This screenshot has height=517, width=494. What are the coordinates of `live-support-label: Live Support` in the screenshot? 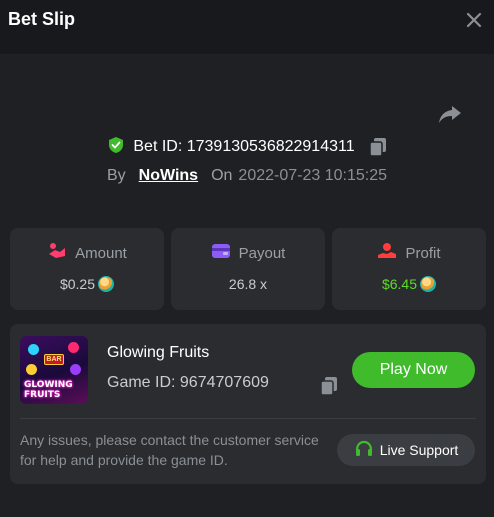 It's located at (419, 450).